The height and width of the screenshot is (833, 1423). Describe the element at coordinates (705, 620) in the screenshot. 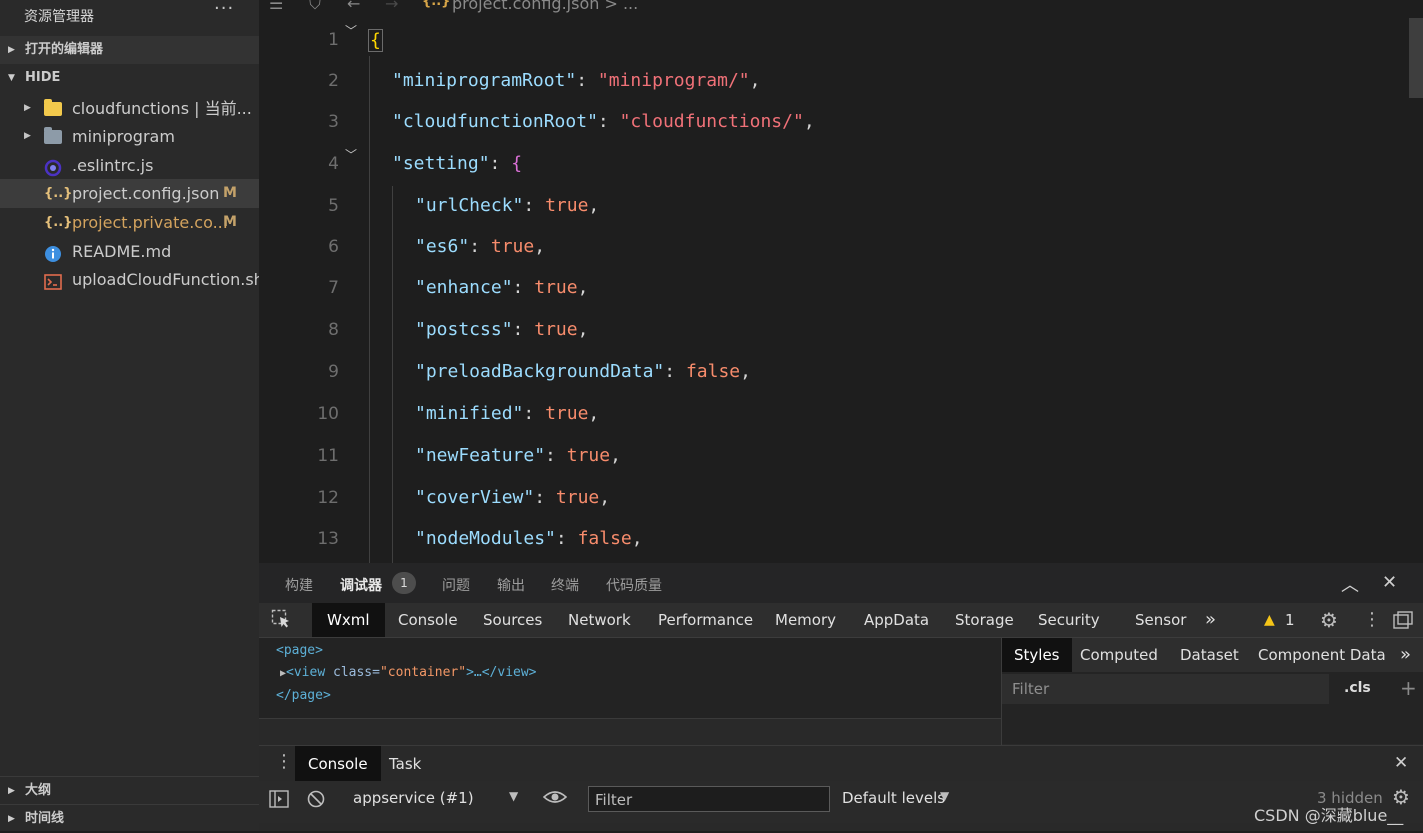

I see `tab-performance: Performance` at that location.